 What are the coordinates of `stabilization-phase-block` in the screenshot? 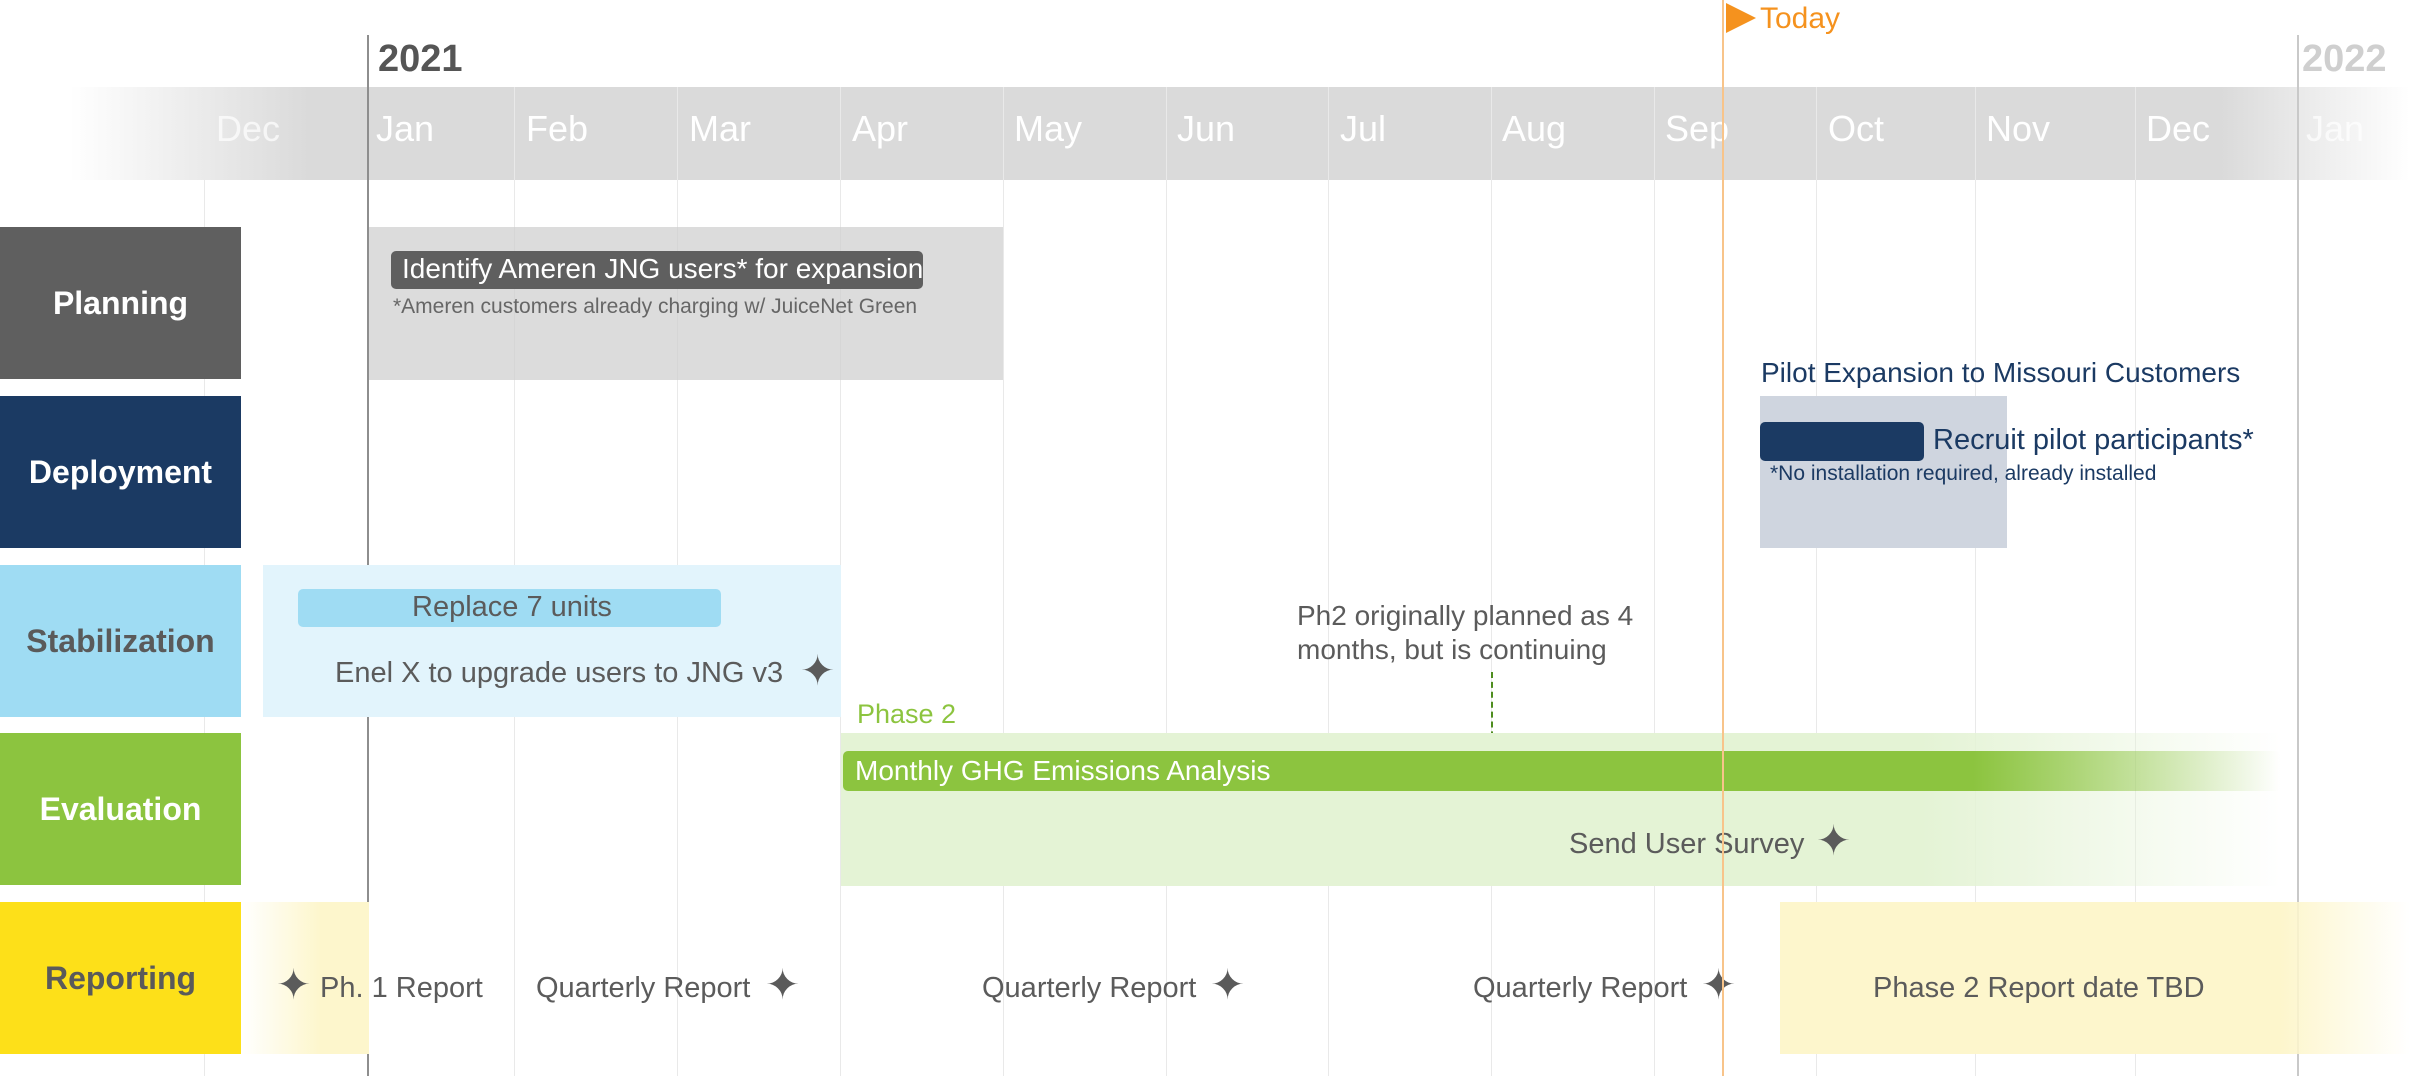 It's located at (552, 641).